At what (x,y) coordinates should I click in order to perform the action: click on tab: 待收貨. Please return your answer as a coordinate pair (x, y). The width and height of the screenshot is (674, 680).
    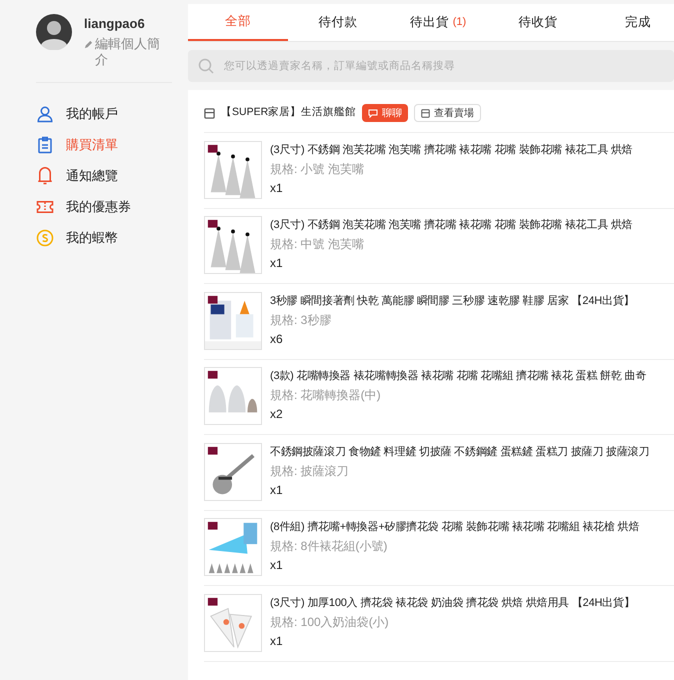
    Looking at the image, I should click on (538, 22).